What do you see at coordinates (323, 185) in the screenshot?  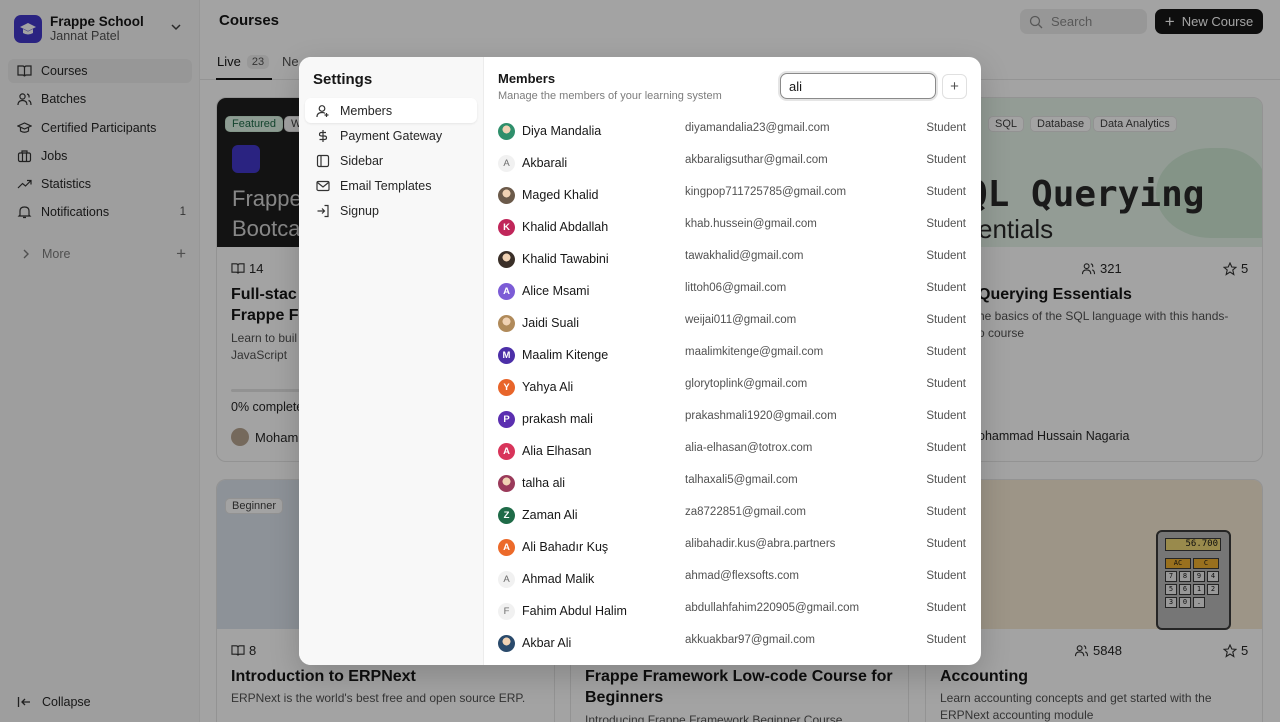 I see `mail-icon` at bounding box center [323, 185].